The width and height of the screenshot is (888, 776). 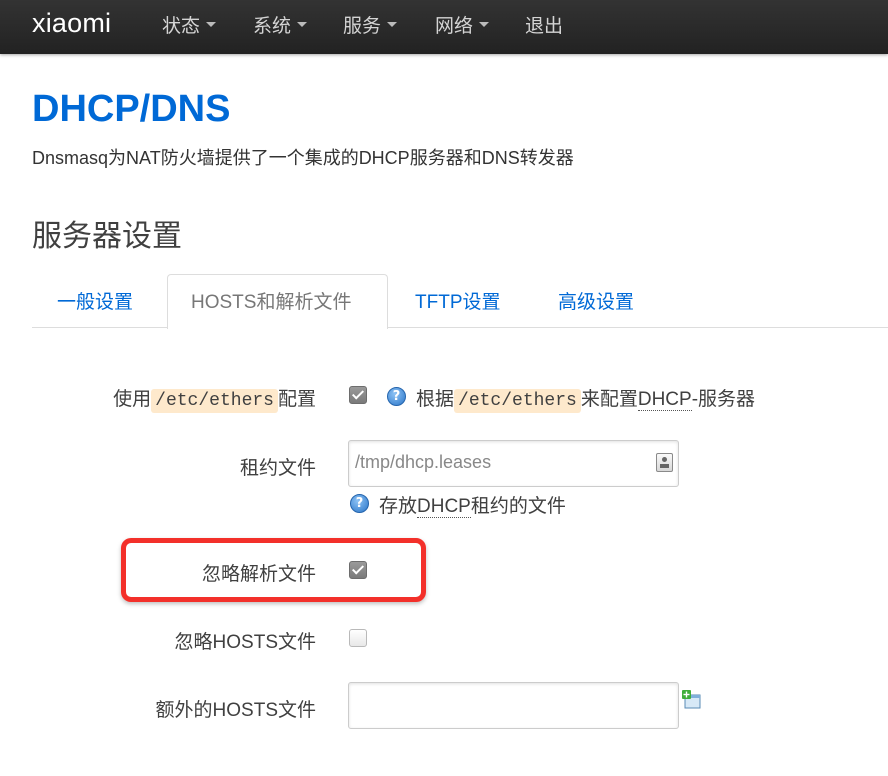 I want to click on page-description: Dnsmasq为NAT防火墙提供了一个集成的DHCP服务器和DNS转发器, so click(x=303, y=158).